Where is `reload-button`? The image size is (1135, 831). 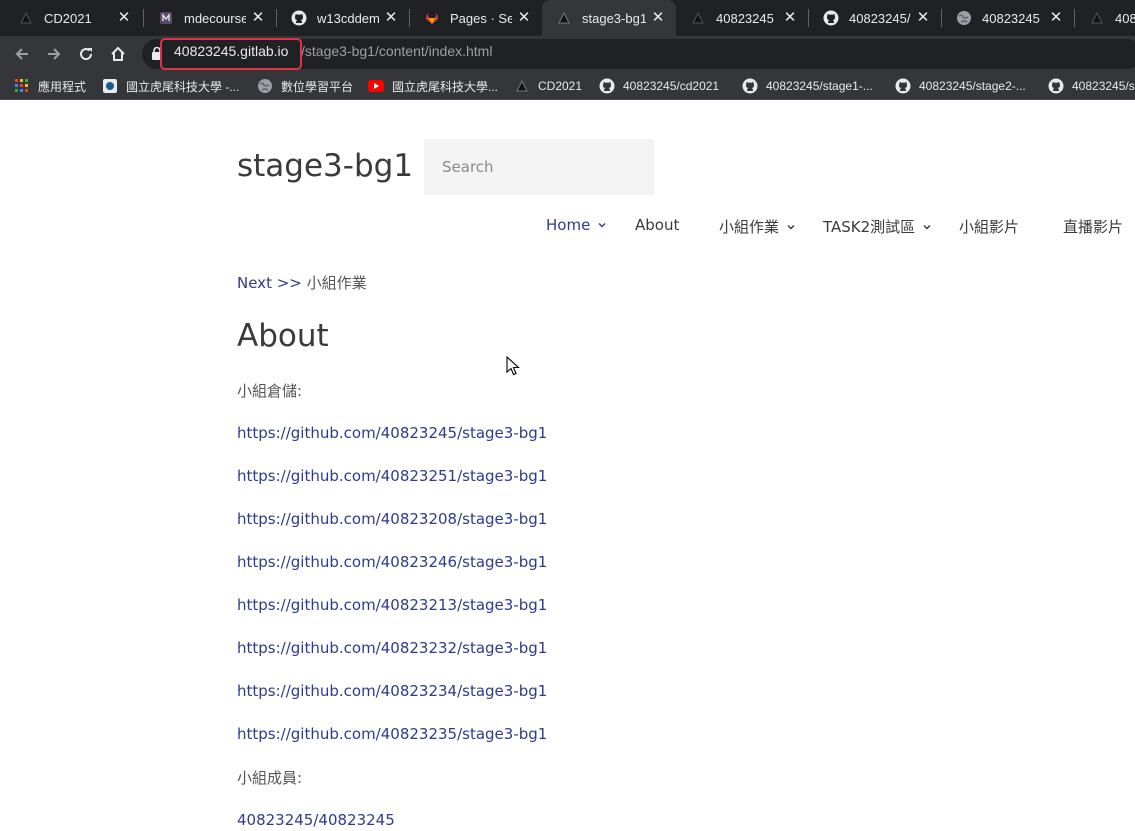 reload-button is located at coordinates (86, 54).